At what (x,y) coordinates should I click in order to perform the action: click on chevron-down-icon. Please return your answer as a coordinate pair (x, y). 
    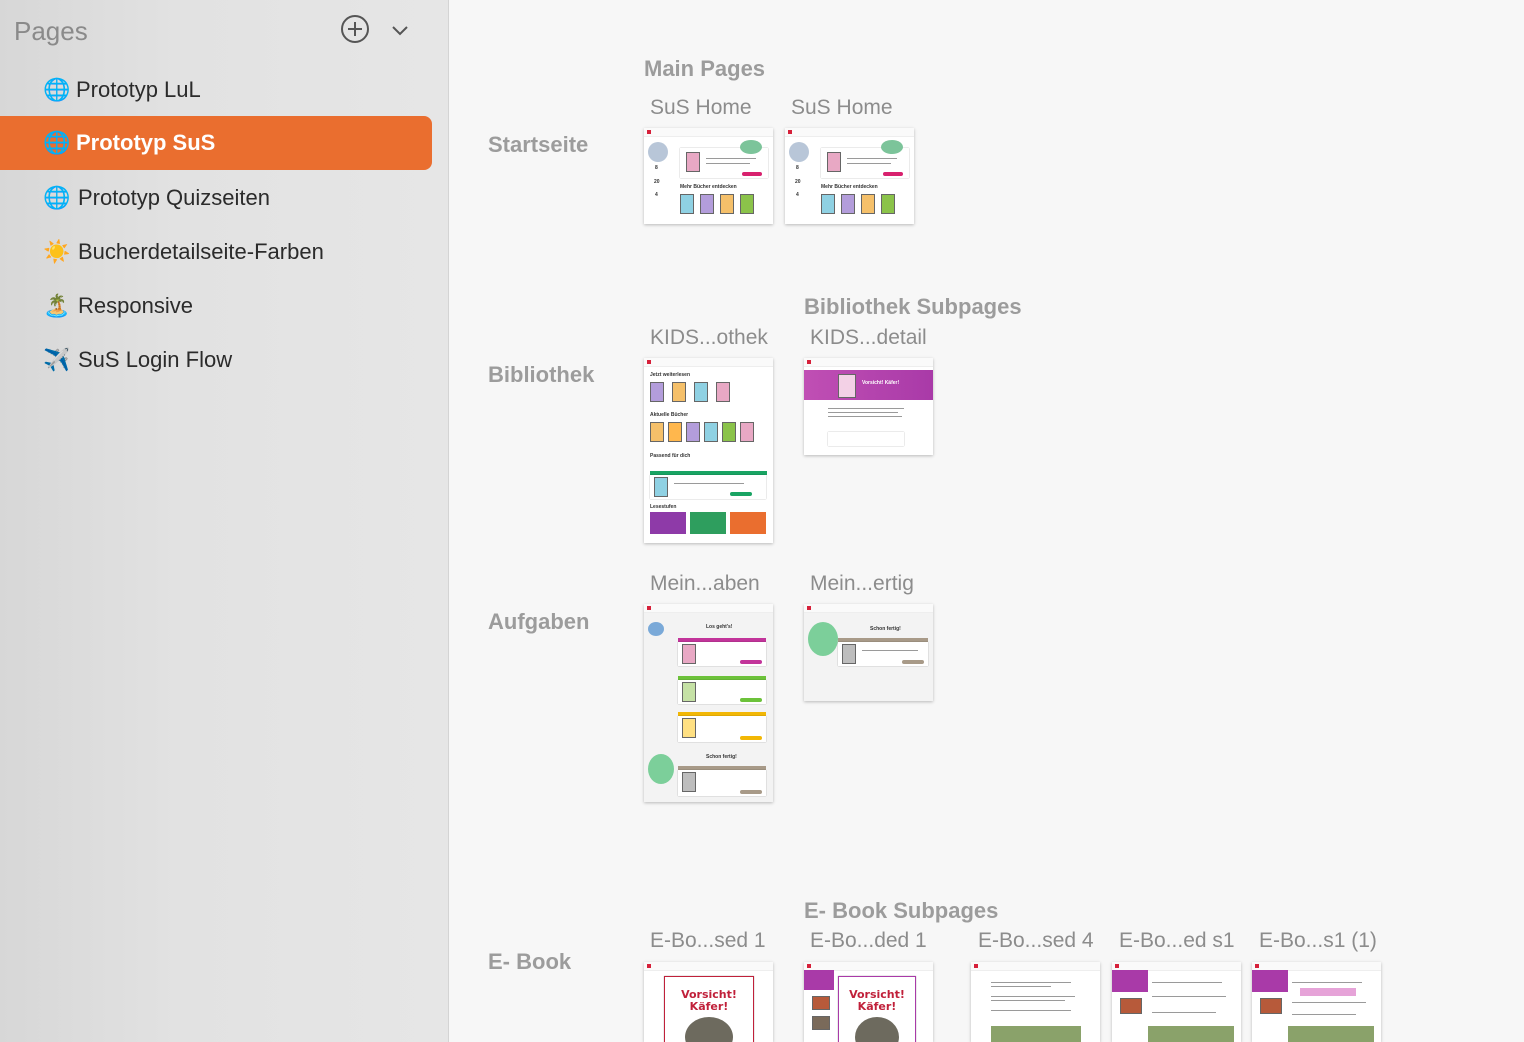
    Looking at the image, I should click on (400, 31).